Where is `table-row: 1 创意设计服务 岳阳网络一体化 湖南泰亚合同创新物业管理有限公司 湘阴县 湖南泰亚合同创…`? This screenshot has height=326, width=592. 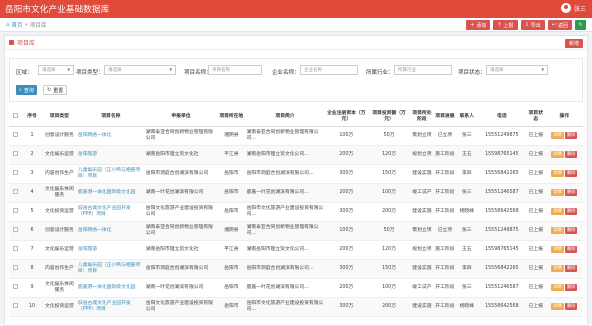
table-row: 1 创意设计服务 岳阳网络一体化 湖南泰亚合同创新物业管理有限公司 湘阴县 湖南泰亚合同创… is located at coordinates (296, 136).